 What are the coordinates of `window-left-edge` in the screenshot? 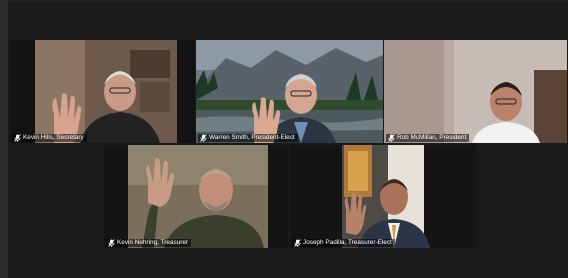 It's located at (4, 139).